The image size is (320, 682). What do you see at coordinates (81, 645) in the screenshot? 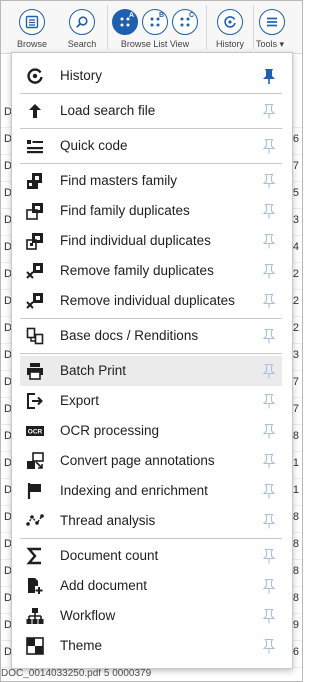
I see `menu-item-label: Theme` at bounding box center [81, 645].